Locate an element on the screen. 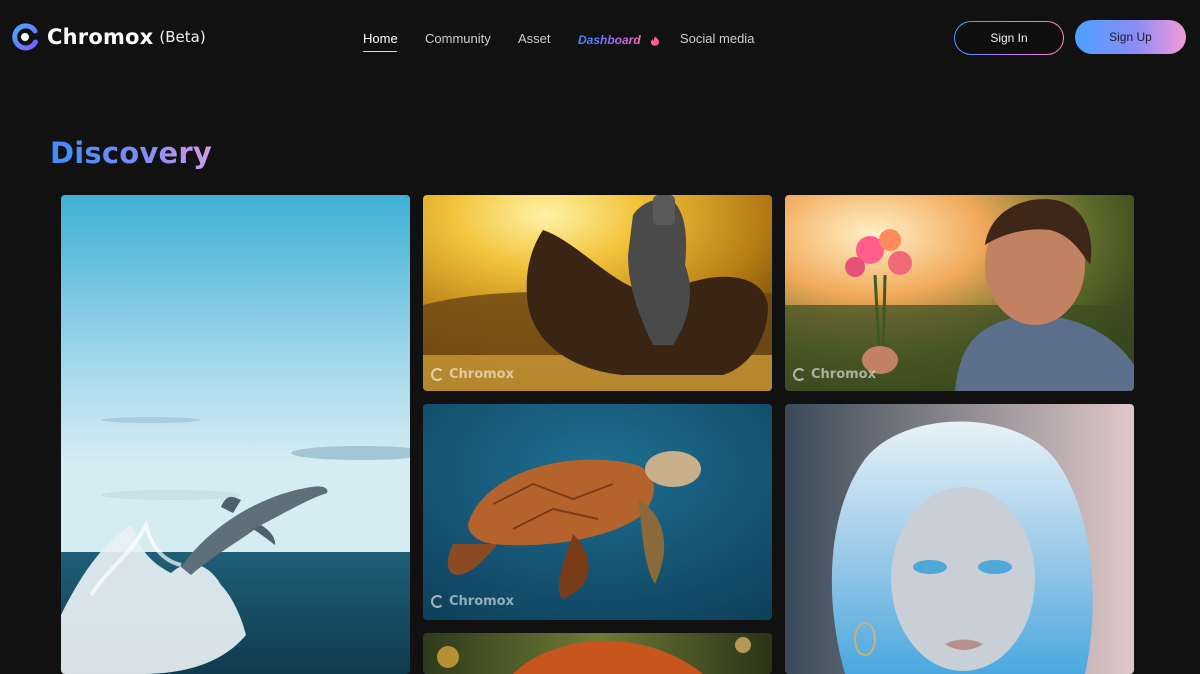 This screenshot has width=1200, height=674. nav-item-social-media: Social media is located at coordinates (717, 38).